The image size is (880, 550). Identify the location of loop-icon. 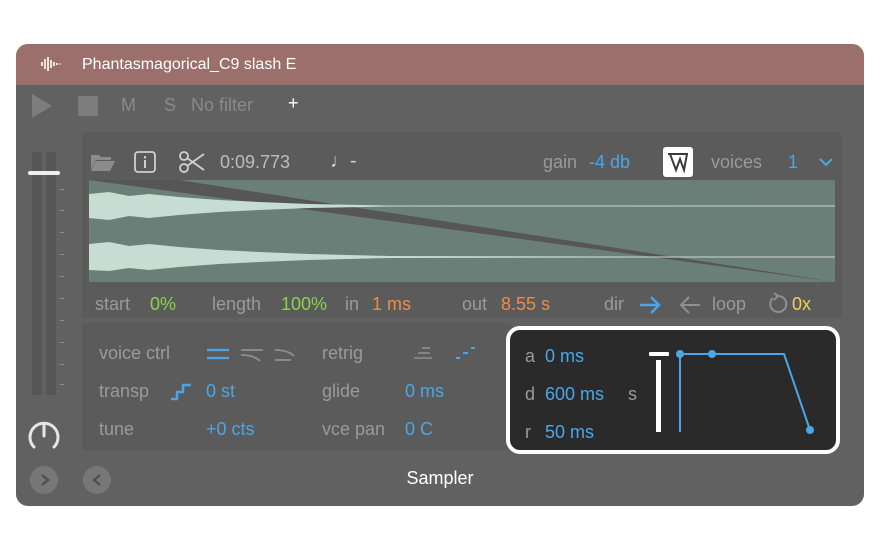
(778, 304).